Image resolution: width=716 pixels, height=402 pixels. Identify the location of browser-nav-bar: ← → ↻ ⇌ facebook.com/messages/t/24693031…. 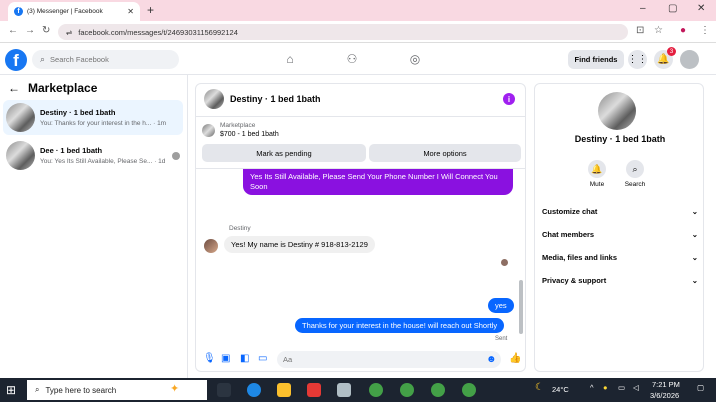
(358, 32).